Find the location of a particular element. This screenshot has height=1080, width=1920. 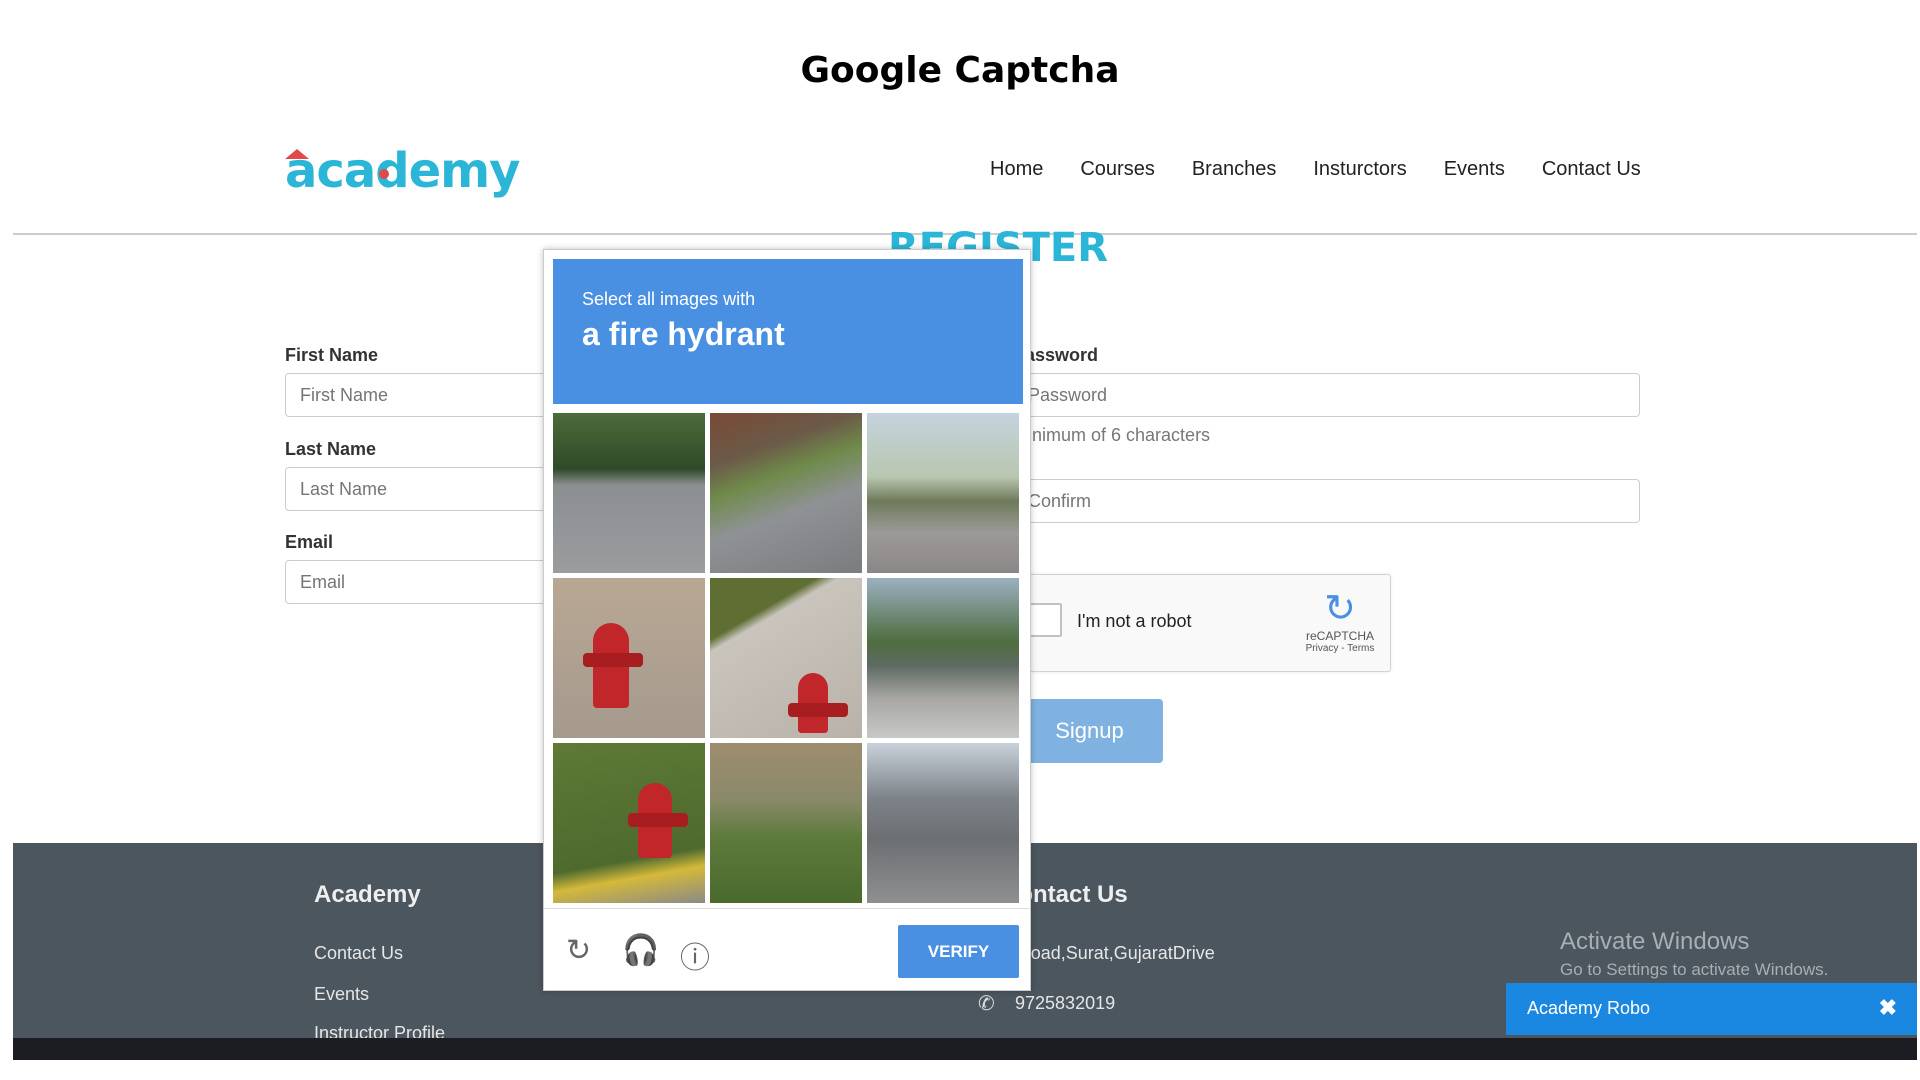

footer-academy-title: Academy is located at coordinates (367, 894).